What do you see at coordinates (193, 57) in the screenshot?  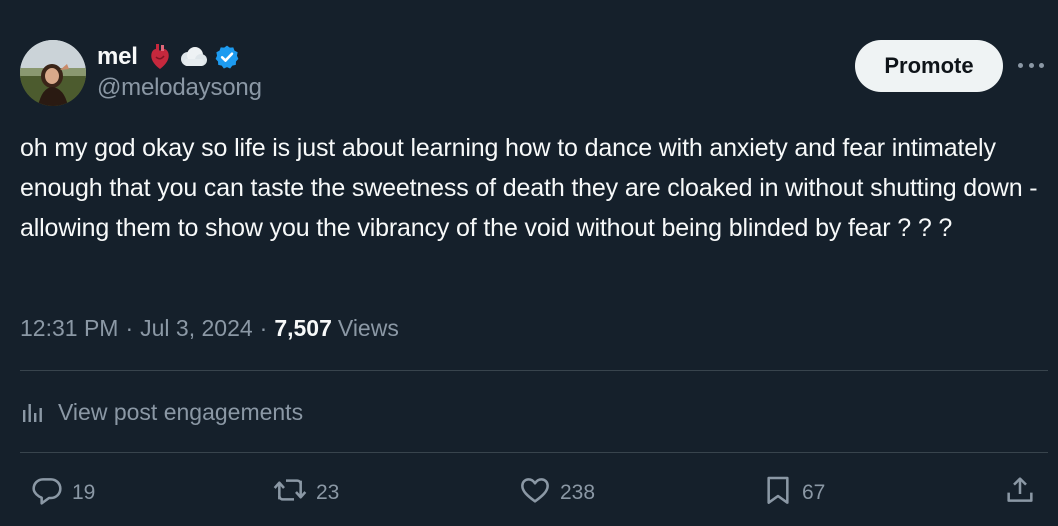 I see `cloud-emoji` at bounding box center [193, 57].